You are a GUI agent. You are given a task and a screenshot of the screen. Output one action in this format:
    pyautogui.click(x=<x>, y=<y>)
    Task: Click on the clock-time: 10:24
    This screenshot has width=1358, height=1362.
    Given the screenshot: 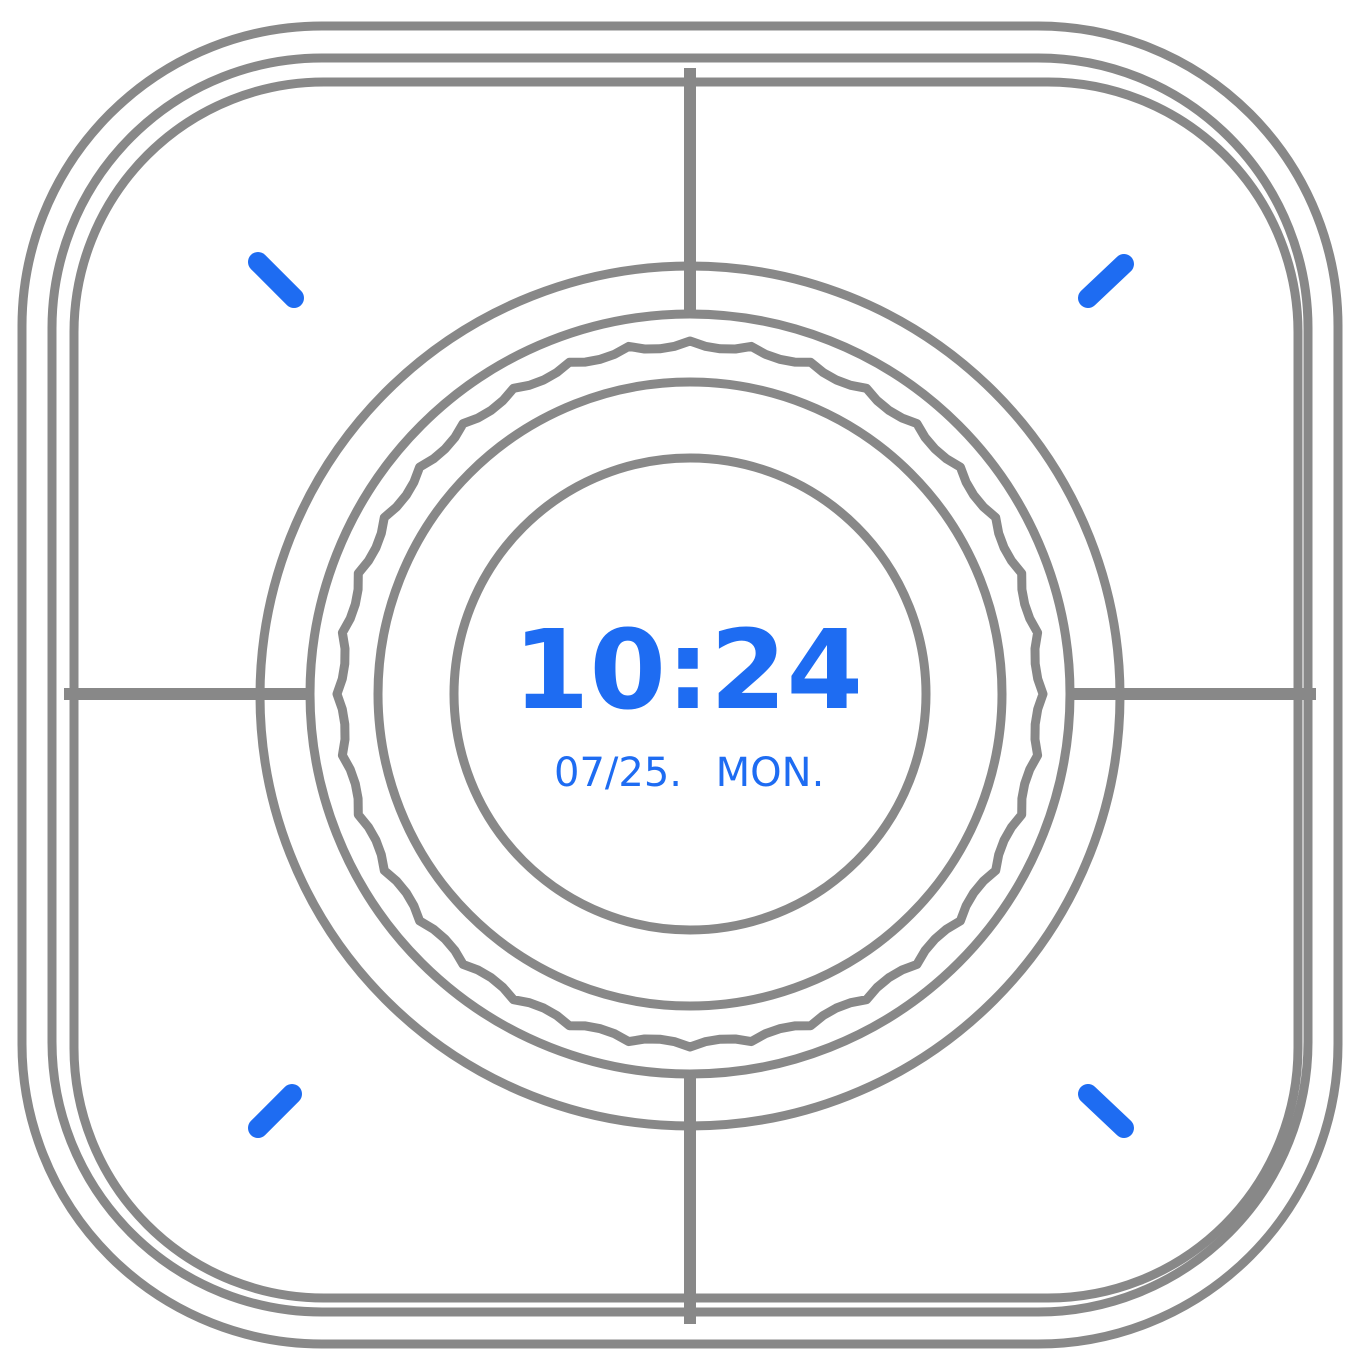 What is the action you would take?
    pyautogui.click(x=688, y=670)
    